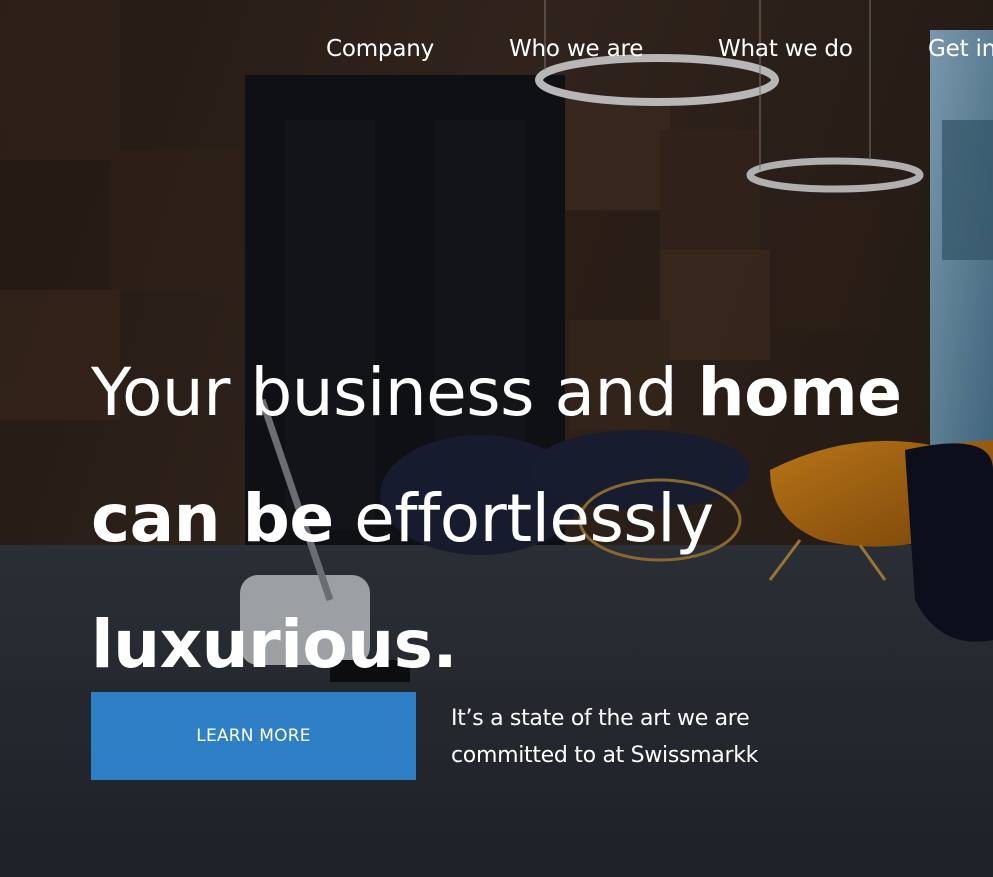  I want to click on headline-line2-light: effortlessly, so click(523, 518).